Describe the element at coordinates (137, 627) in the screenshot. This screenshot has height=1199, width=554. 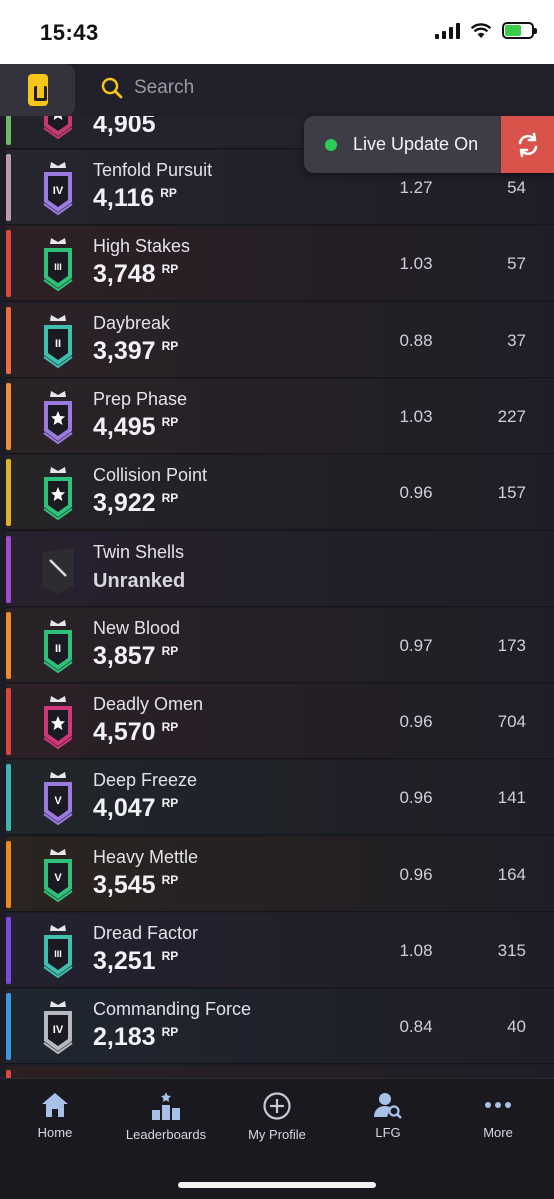
I see `player-name: New Blood` at that location.